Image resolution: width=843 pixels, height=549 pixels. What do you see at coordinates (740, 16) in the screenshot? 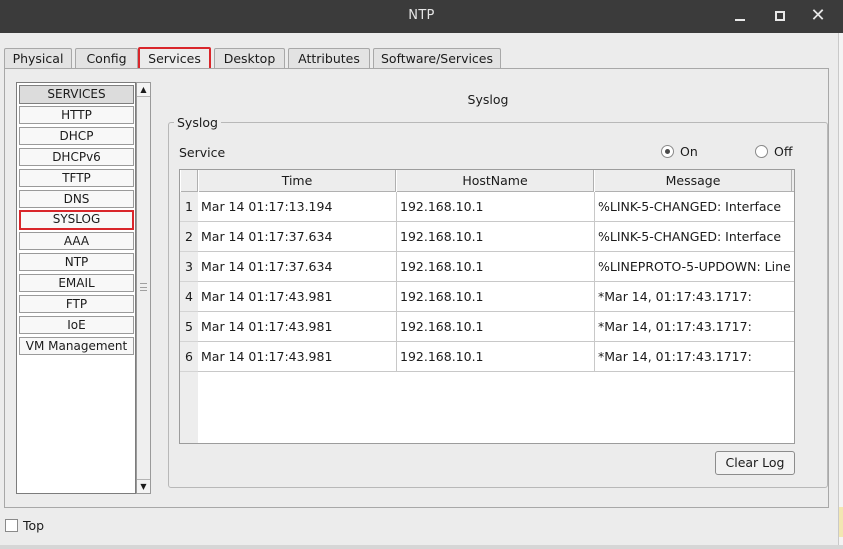
I see `minimize-button` at bounding box center [740, 16].